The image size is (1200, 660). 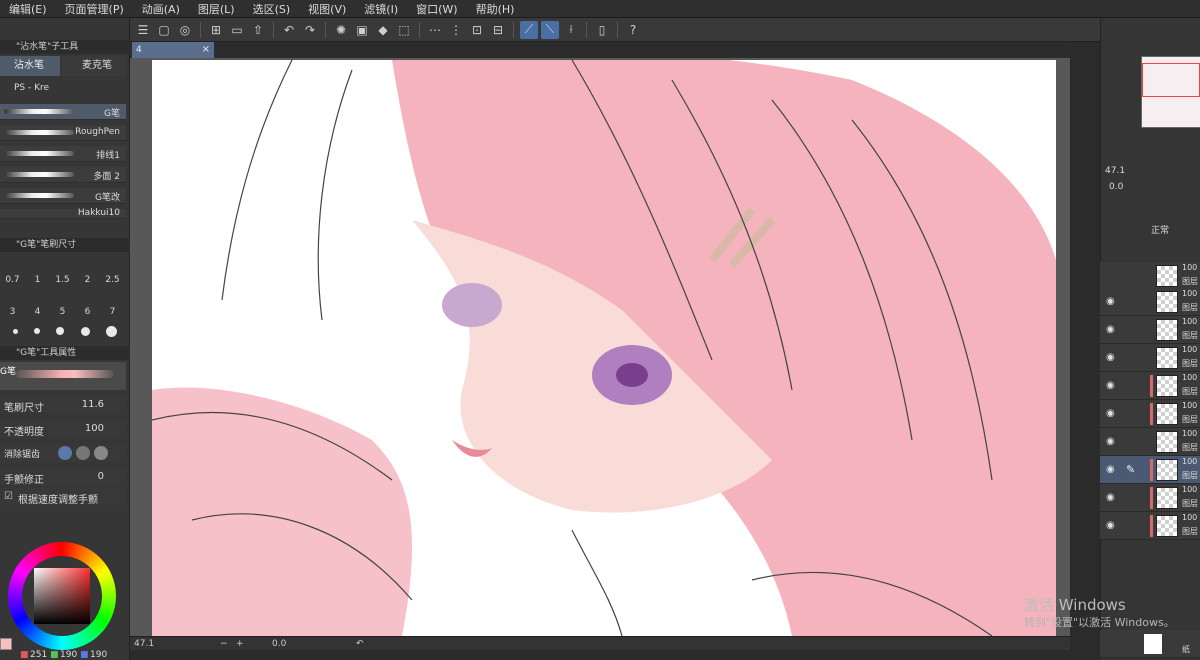 I want to click on antialias-row: 消除锯齿, so click(x=63, y=453).